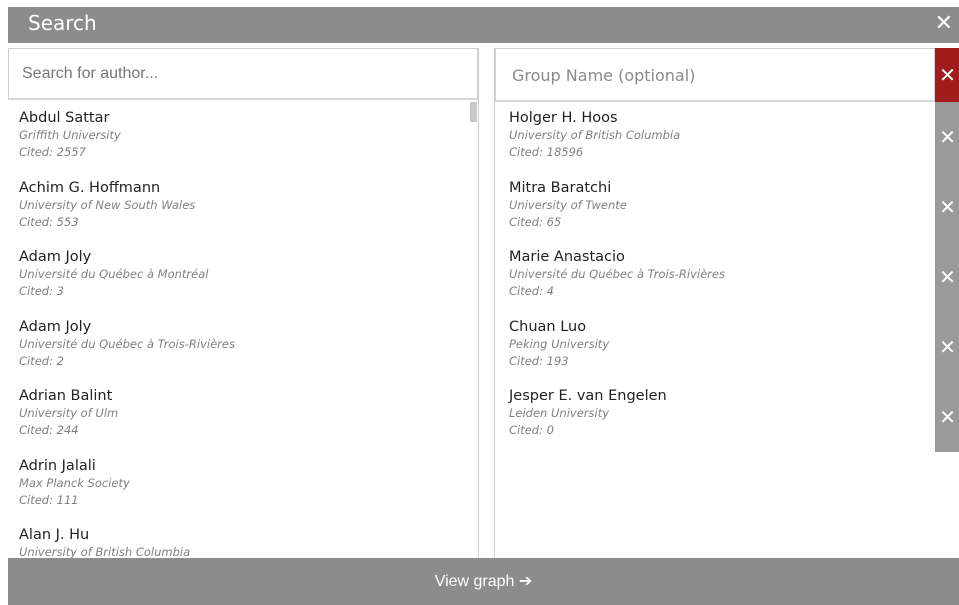 Image resolution: width=959 pixels, height=605 pixels. What do you see at coordinates (567, 257) in the screenshot?
I see `author-name: Marie Anastacio` at bounding box center [567, 257].